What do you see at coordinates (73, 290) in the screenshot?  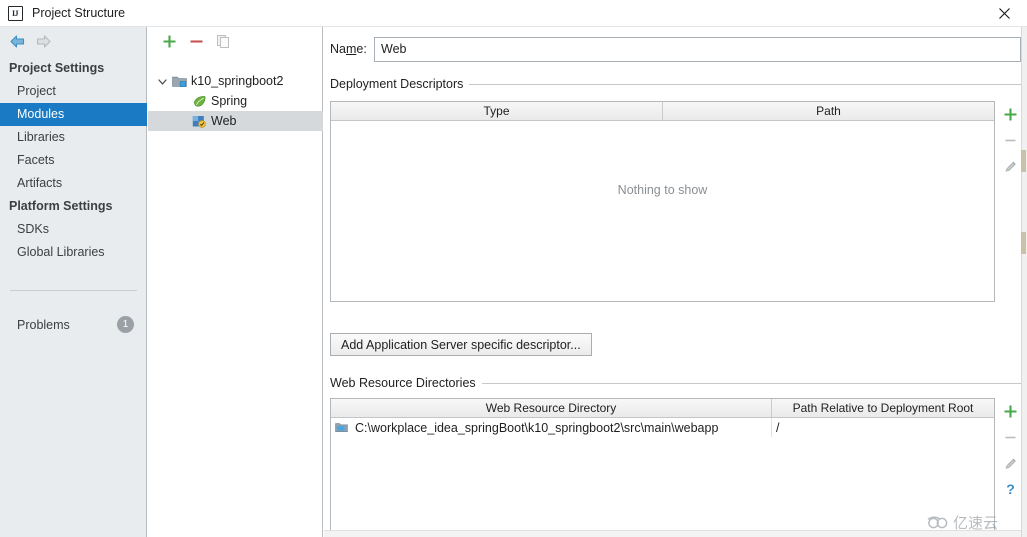 I see `sidebar-divider` at bounding box center [73, 290].